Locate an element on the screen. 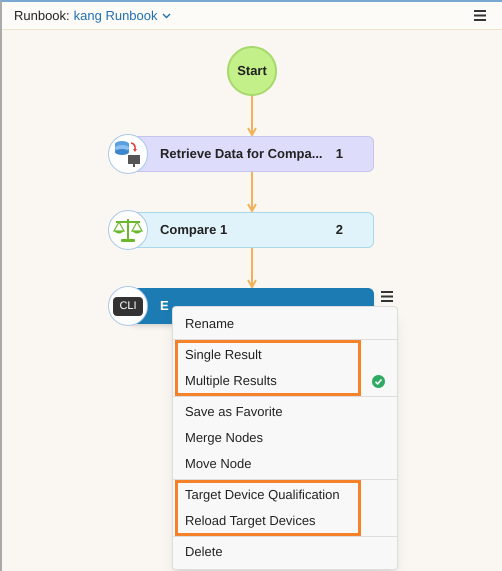  database-monitor-icon is located at coordinates (128, 154).